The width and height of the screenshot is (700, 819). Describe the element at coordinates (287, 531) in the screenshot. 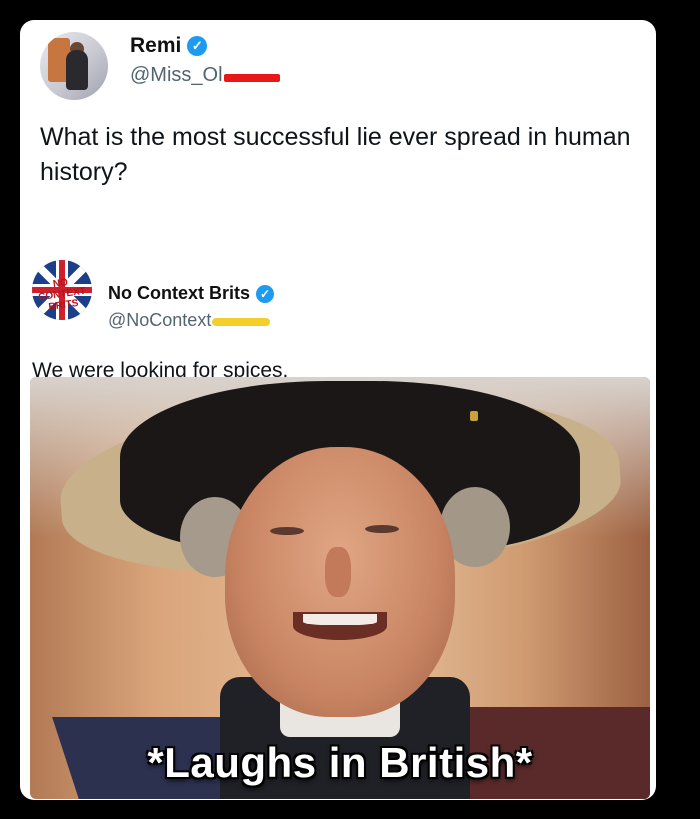

I see `eye-left` at that location.